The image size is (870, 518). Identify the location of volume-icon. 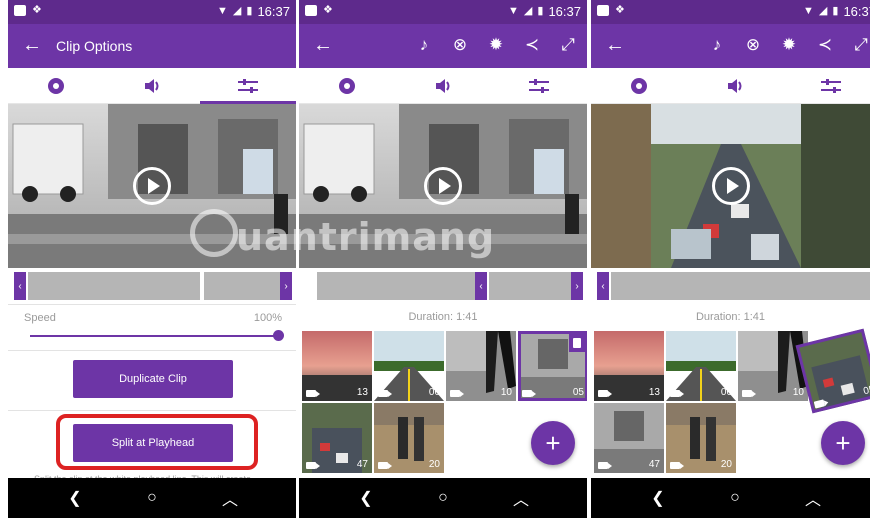
(735, 86).